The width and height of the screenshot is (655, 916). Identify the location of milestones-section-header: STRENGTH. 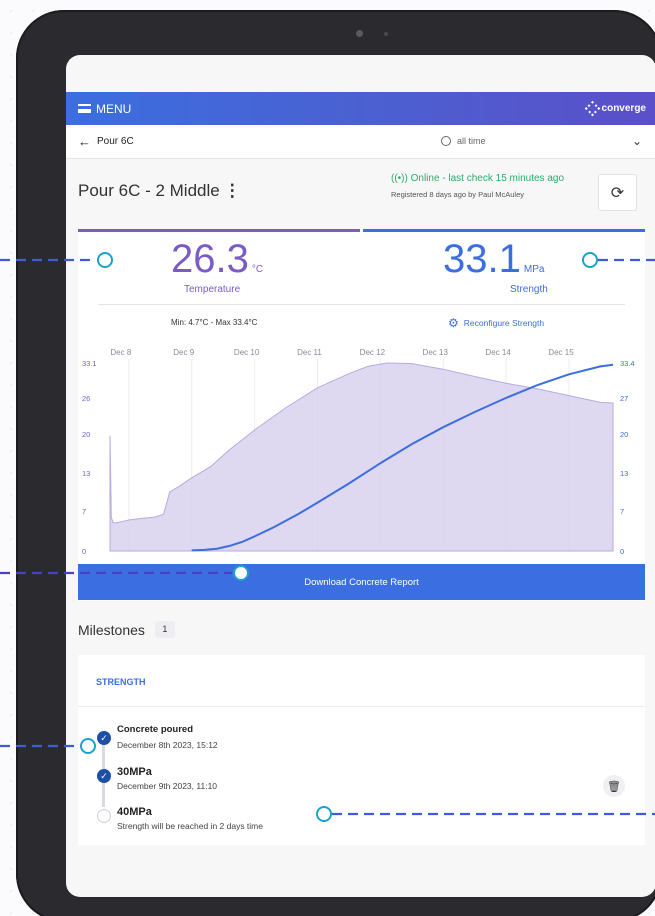
(361, 681).